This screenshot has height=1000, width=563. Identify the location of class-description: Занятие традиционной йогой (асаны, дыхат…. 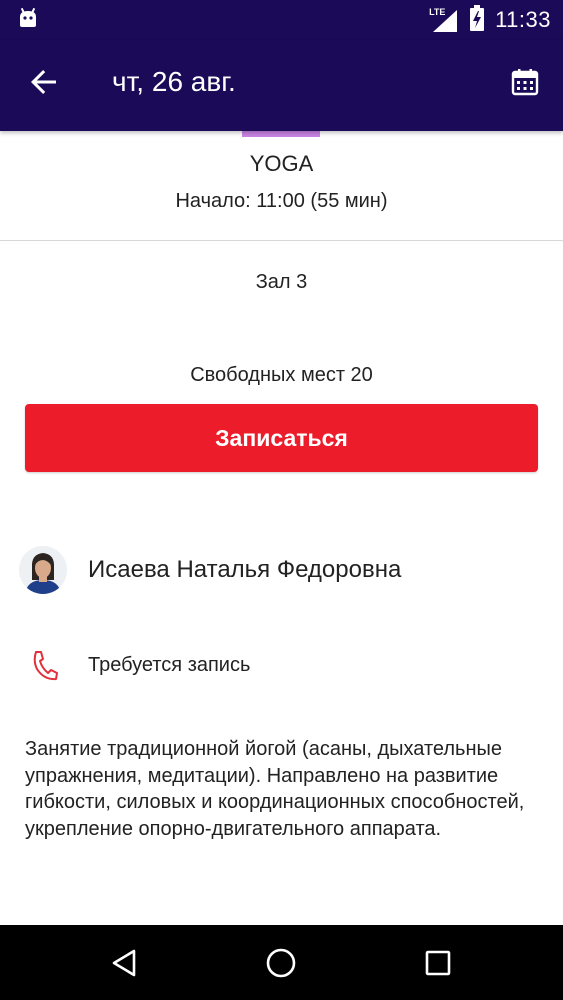
(275, 789).